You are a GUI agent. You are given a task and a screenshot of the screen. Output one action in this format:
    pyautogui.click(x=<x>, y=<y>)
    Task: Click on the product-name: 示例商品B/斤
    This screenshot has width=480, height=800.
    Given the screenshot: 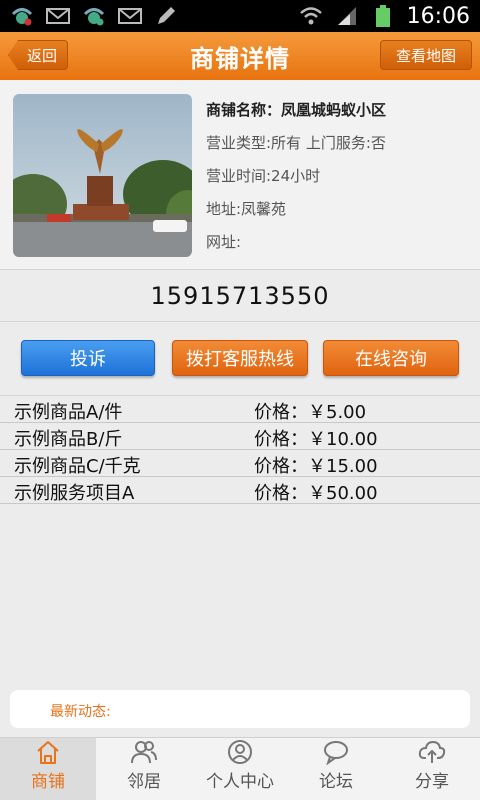 What is the action you would take?
    pyautogui.click(x=68, y=439)
    